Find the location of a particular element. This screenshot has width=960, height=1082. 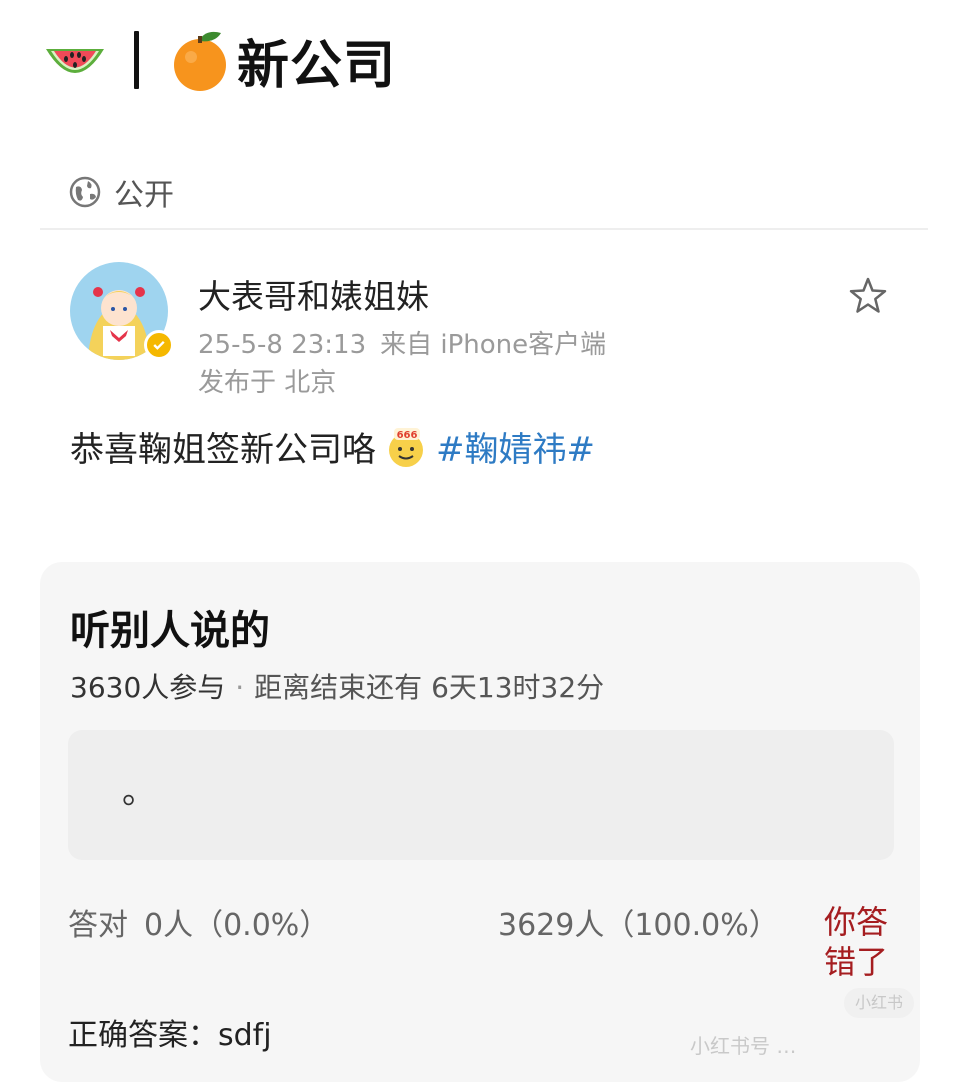

sticker-label: 666 is located at coordinates (407, 435).